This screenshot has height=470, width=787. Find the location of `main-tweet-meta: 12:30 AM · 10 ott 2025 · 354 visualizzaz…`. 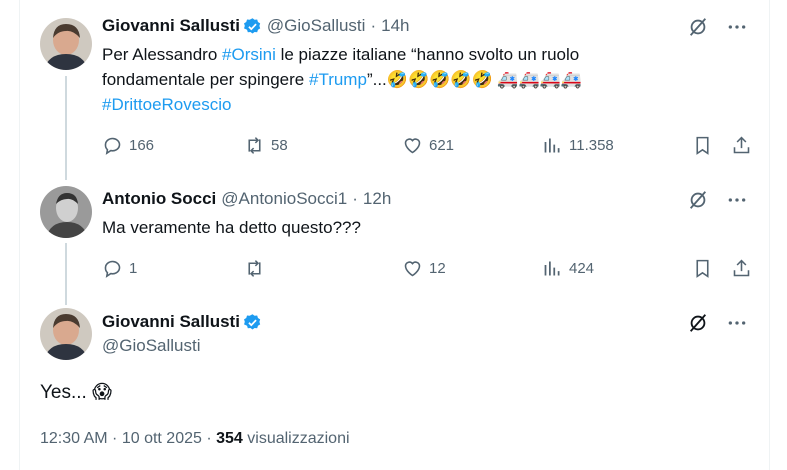

main-tweet-meta: 12:30 AM · 10 ott 2025 · 354 visualizzaz… is located at coordinates (195, 439).